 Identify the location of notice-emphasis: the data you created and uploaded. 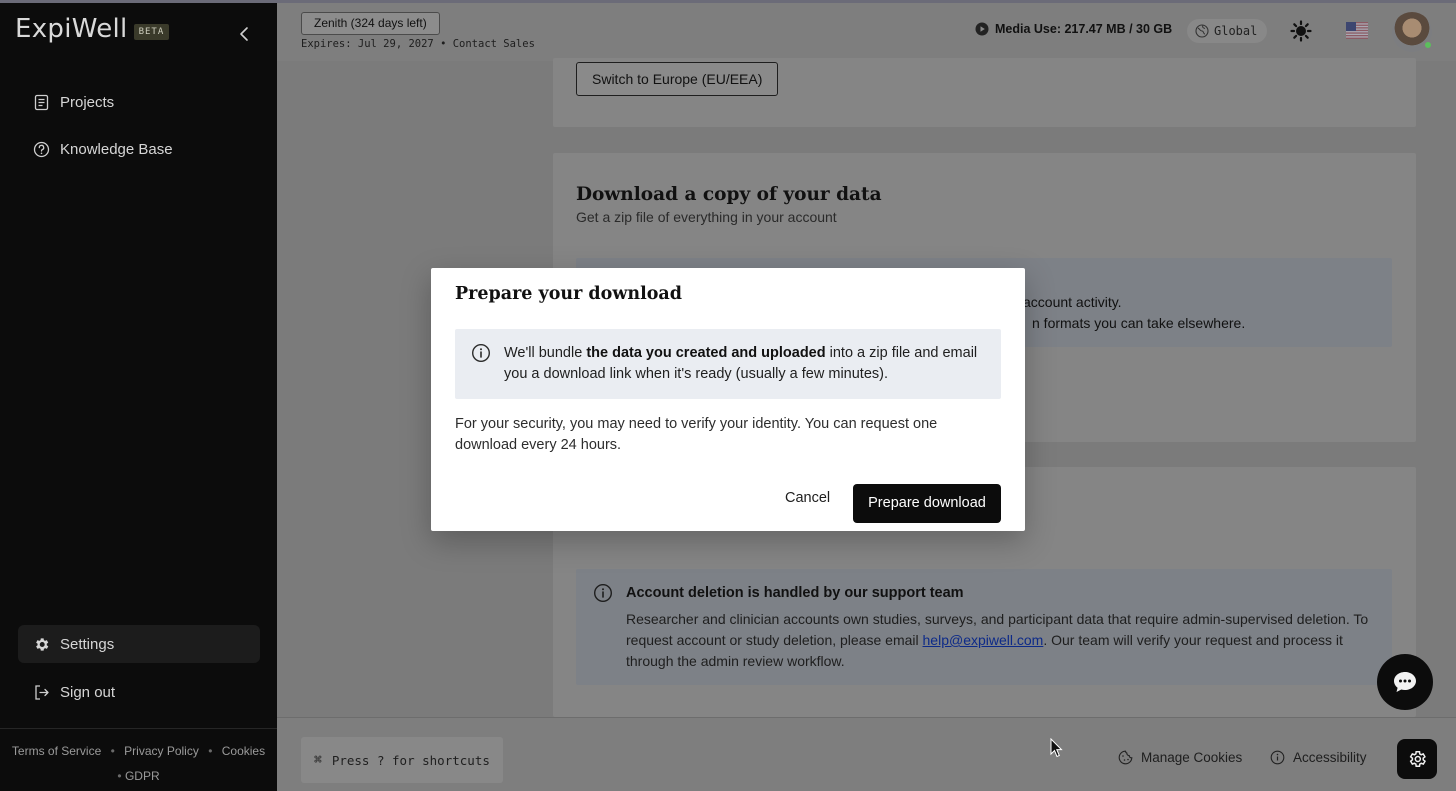
(706, 353).